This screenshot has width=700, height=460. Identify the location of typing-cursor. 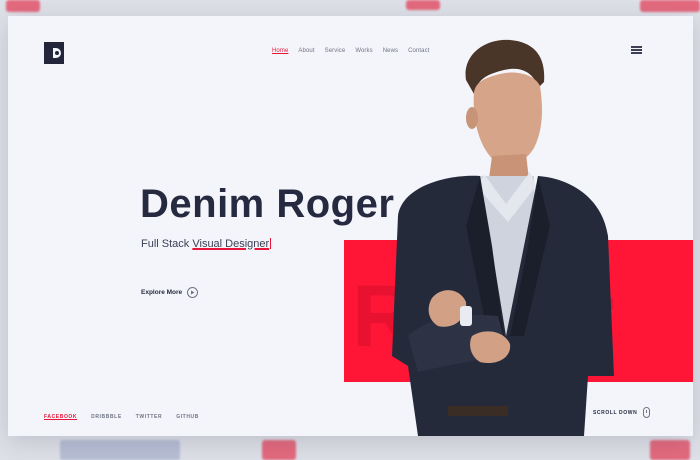
(271, 243).